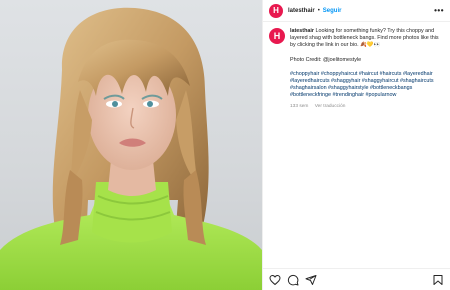  I want to click on comment-icon, so click(293, 280).